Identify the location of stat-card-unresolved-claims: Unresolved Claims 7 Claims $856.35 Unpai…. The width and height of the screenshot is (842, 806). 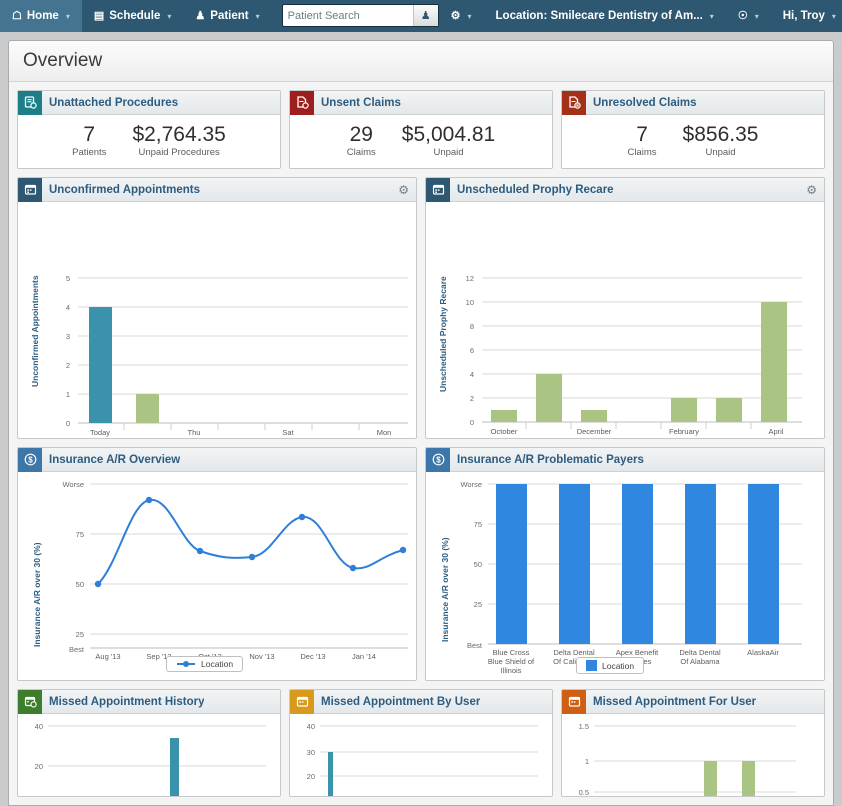
(693, 130).